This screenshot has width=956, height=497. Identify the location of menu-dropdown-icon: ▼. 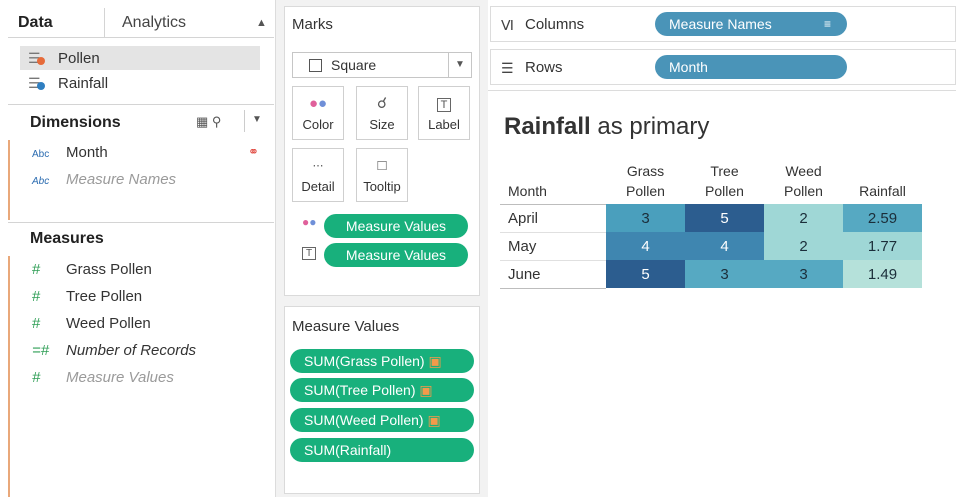
(257, 119).